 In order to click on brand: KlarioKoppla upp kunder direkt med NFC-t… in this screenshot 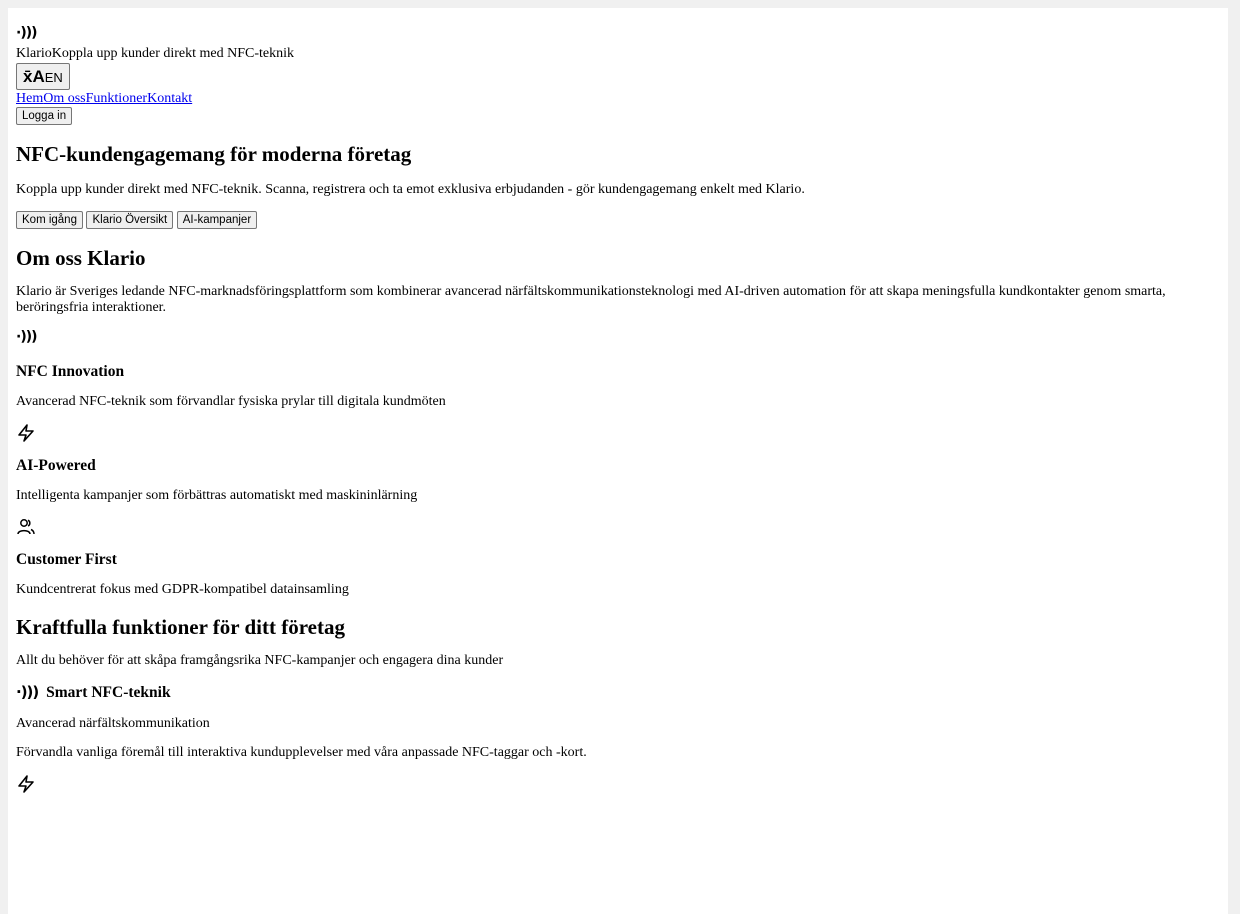, I will do `click(618, 54)`.